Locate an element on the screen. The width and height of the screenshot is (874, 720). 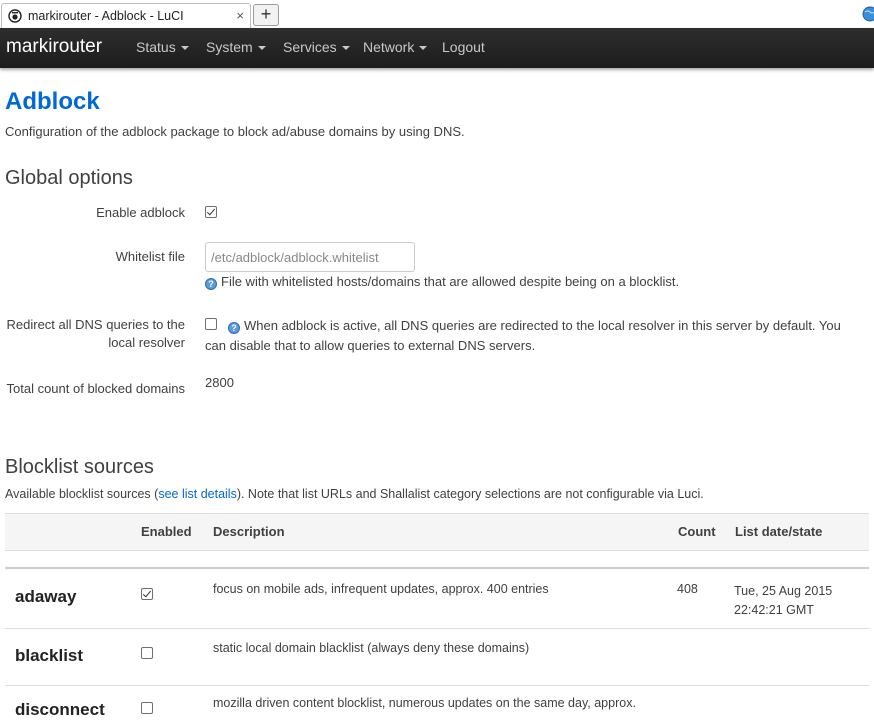
nav-system: System is located at coordinates (236, 47).